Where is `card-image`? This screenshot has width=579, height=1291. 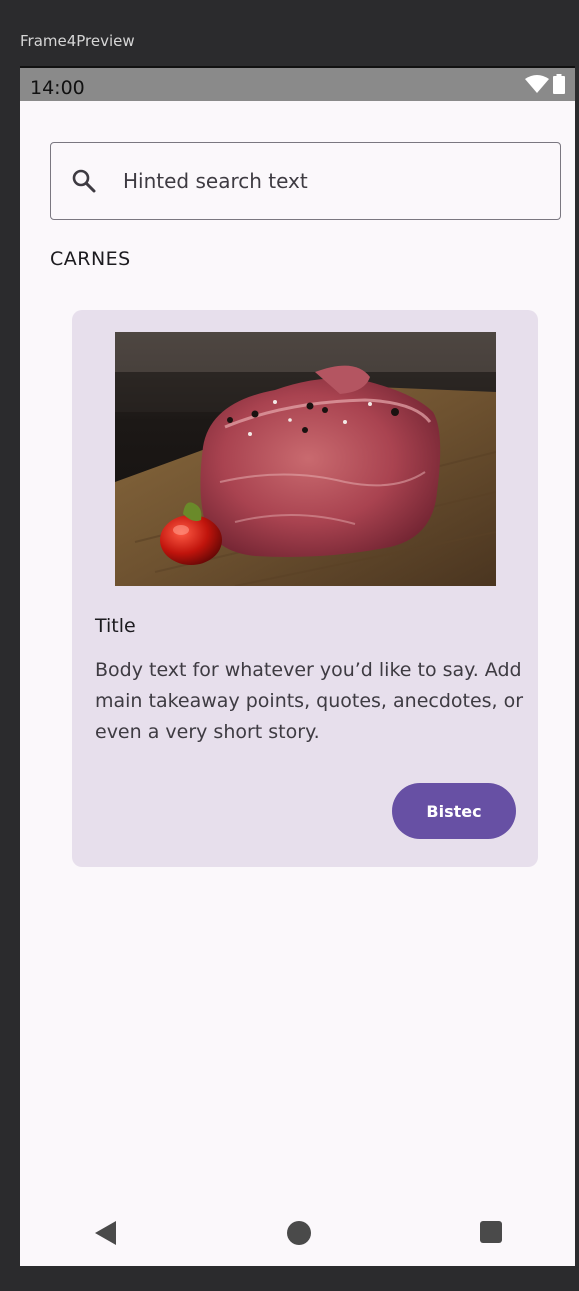
card-image is located at coordinates (305, 459).